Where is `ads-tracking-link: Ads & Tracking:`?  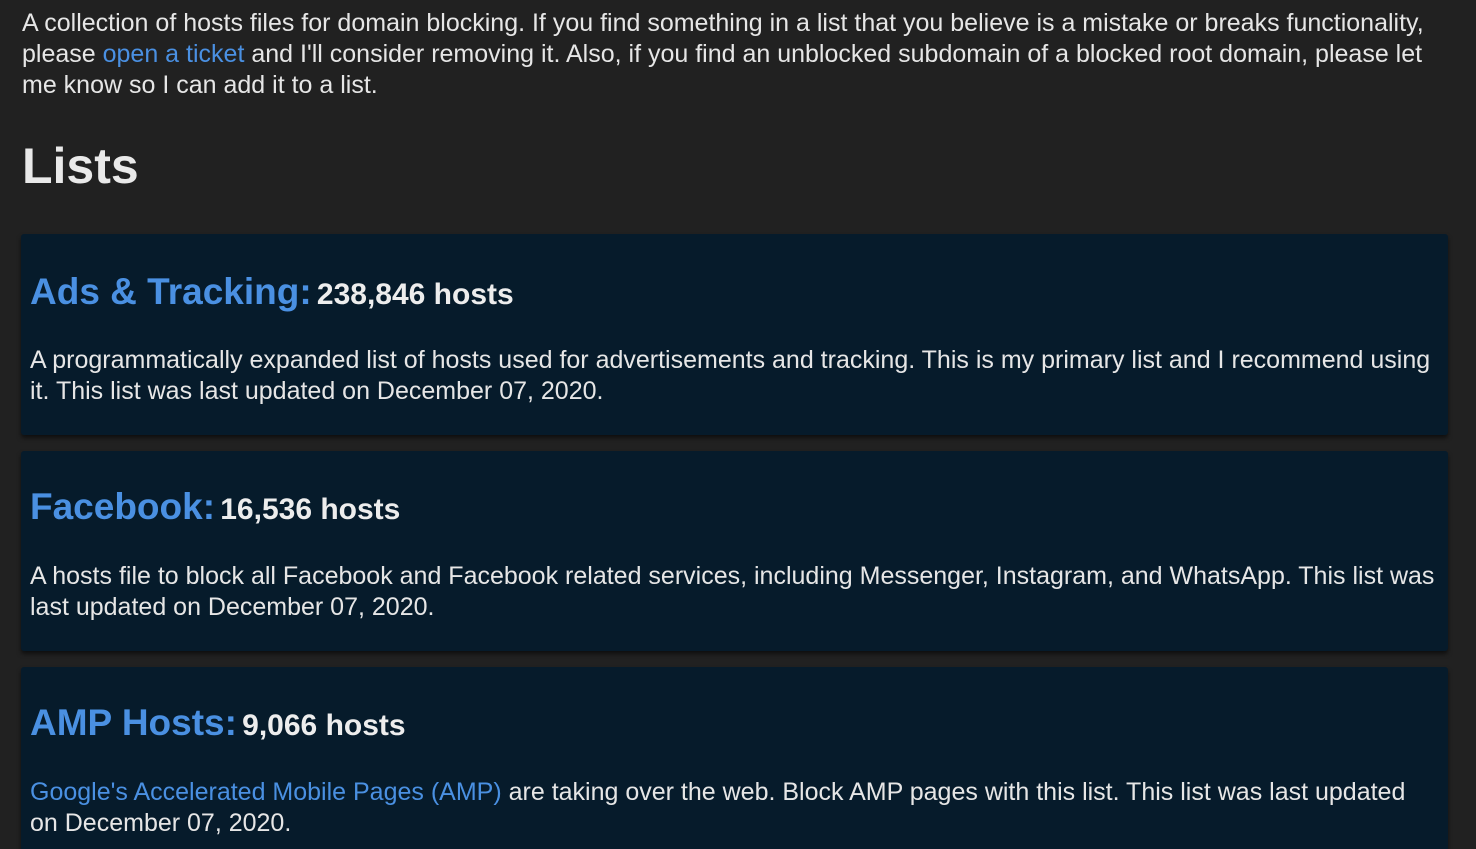
ads-tracking-link: Ads & Tracking: is located at coordinates (171, 291).